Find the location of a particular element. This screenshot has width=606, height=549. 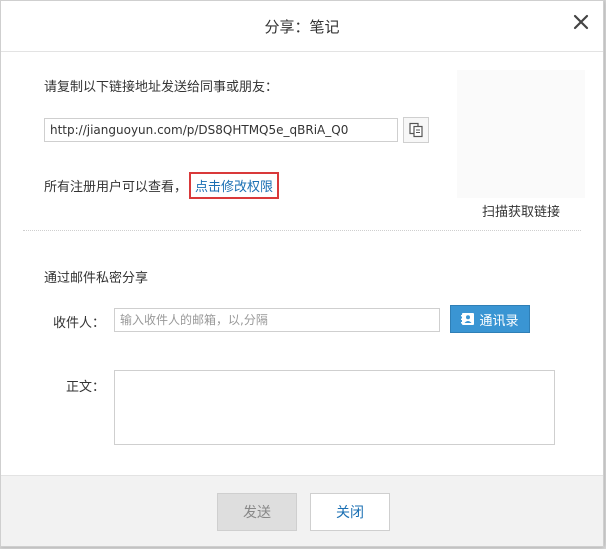

send-button: 发送 is located at coordinates (257, 512).